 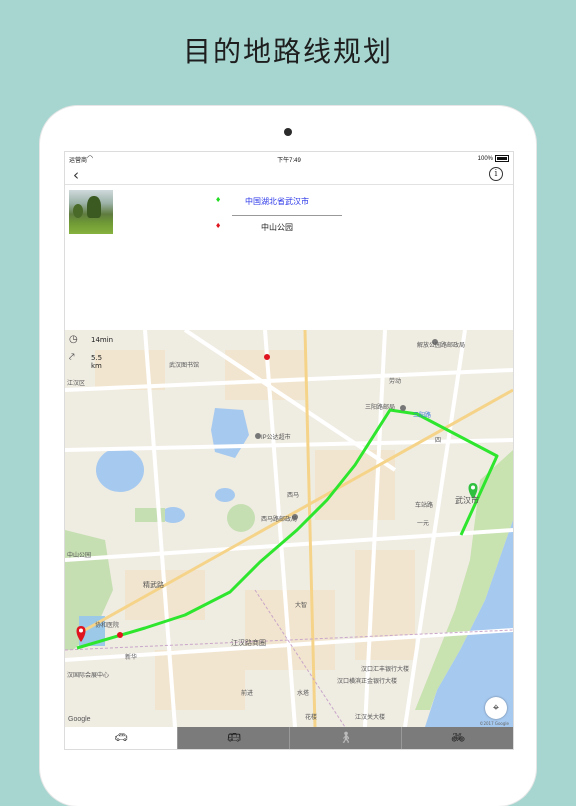 I want to click on map-label: 精武路, so click(x=153, y=585).